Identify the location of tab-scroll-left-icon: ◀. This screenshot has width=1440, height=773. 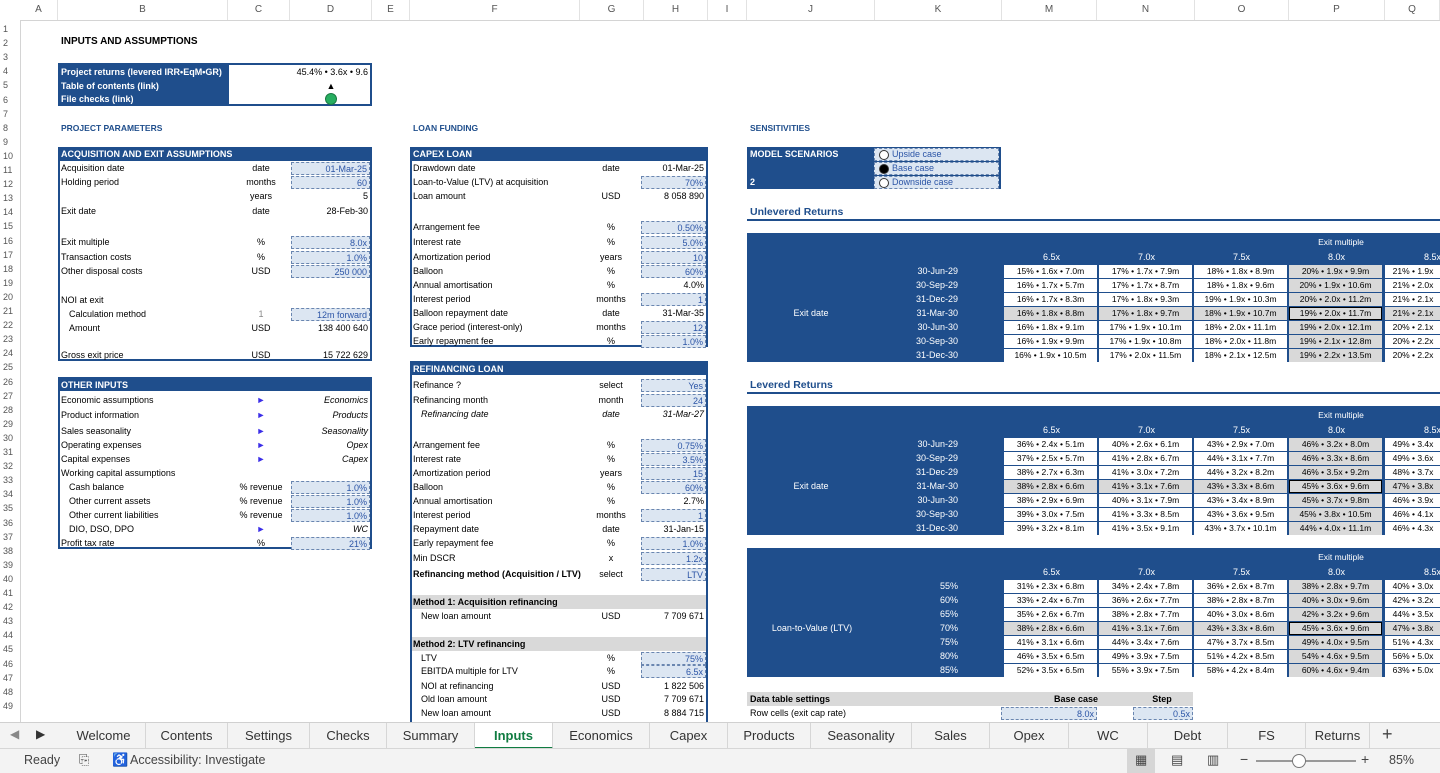
(14, 734).